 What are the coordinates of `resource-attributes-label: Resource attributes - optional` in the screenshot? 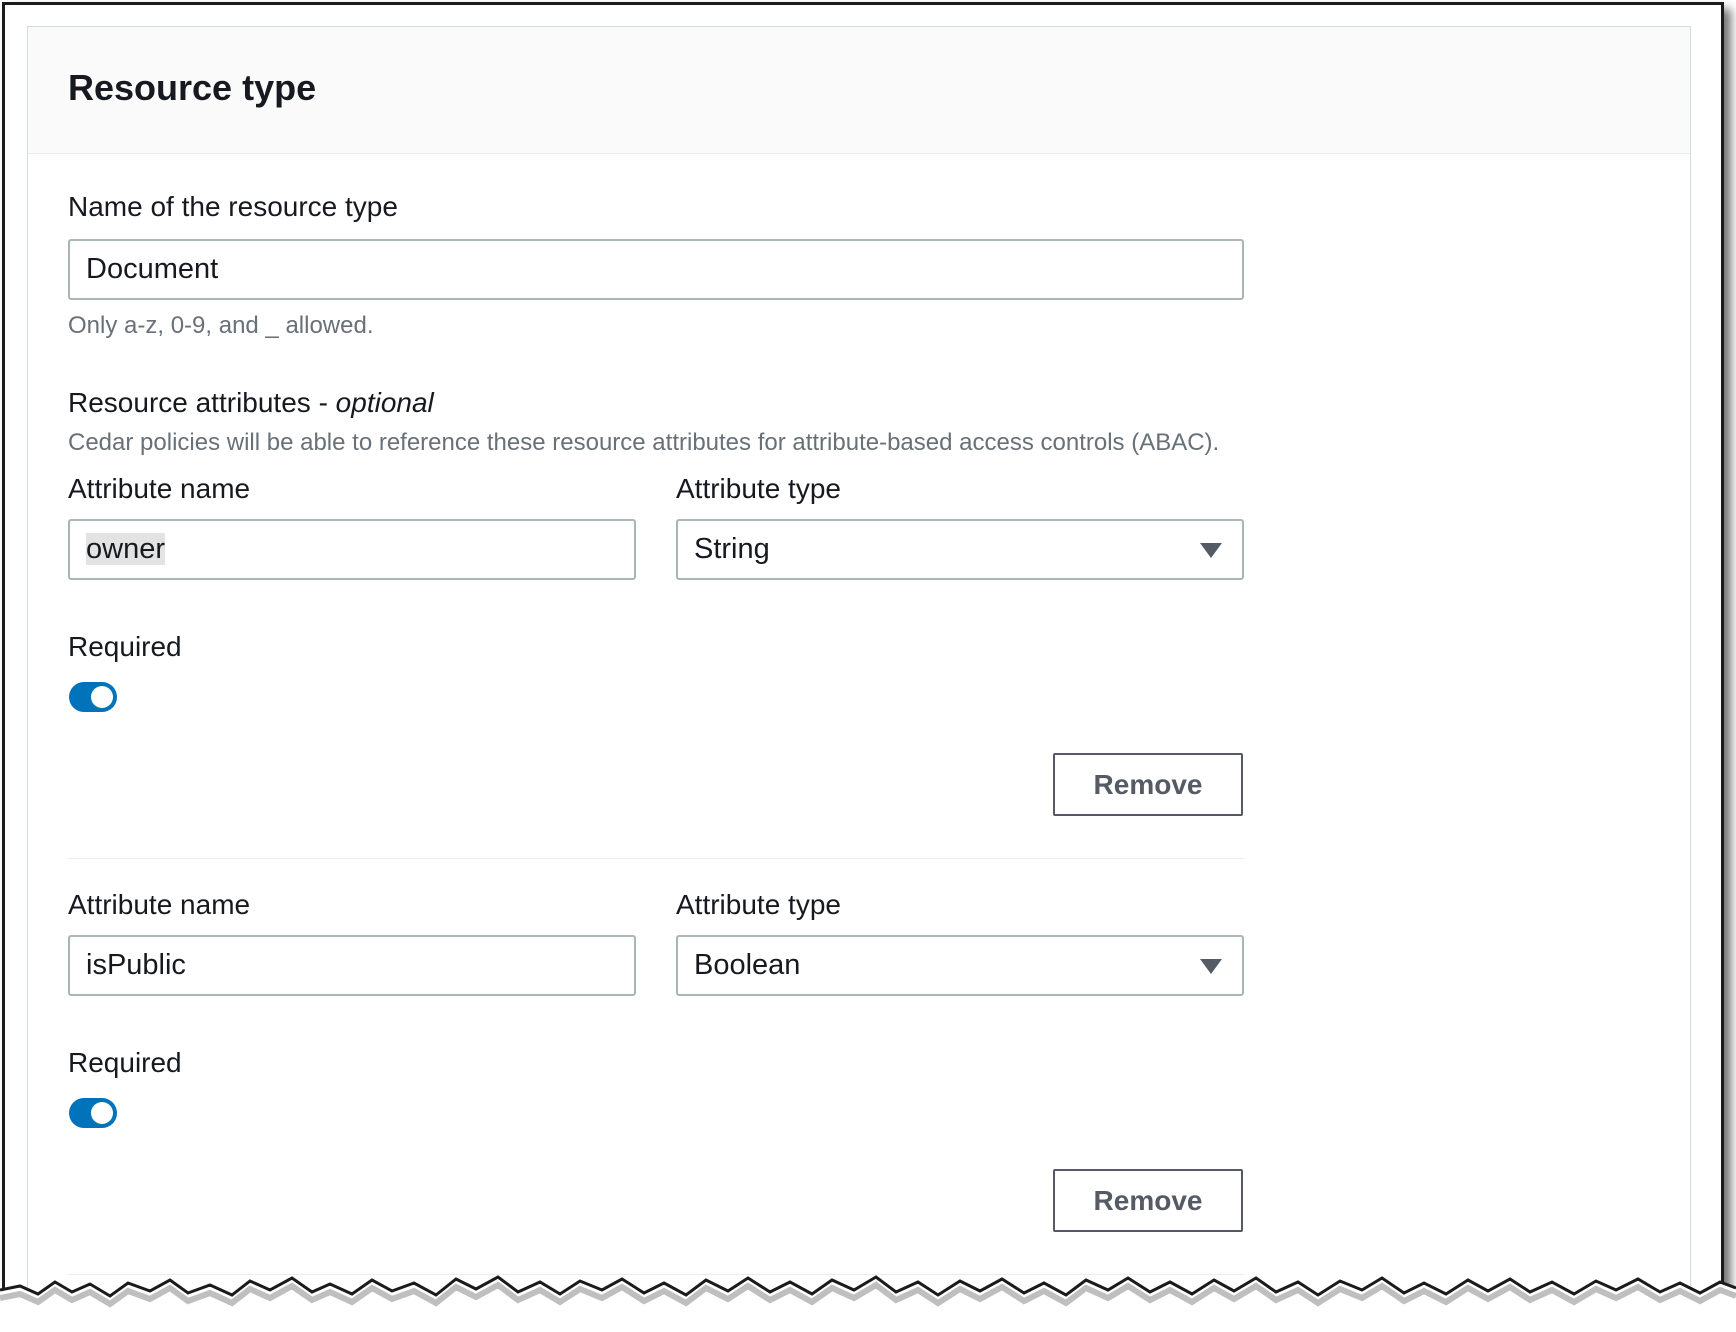 It's located at (251, 403).